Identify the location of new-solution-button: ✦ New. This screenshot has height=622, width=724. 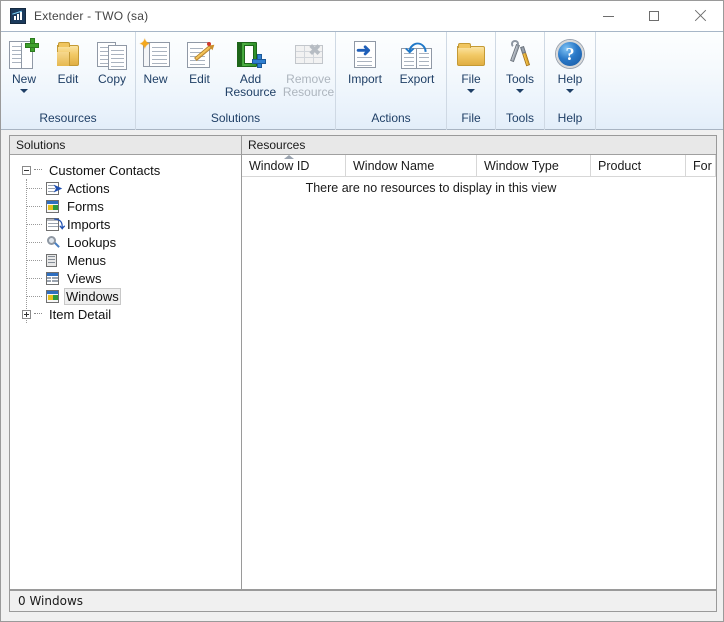
(156, 61).